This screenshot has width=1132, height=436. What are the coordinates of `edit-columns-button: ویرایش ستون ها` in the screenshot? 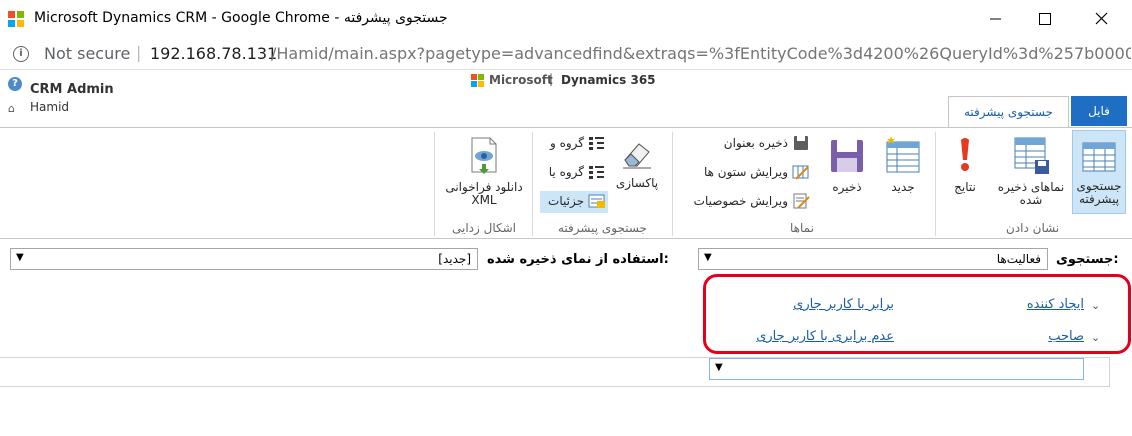 It's located at (752, 173).